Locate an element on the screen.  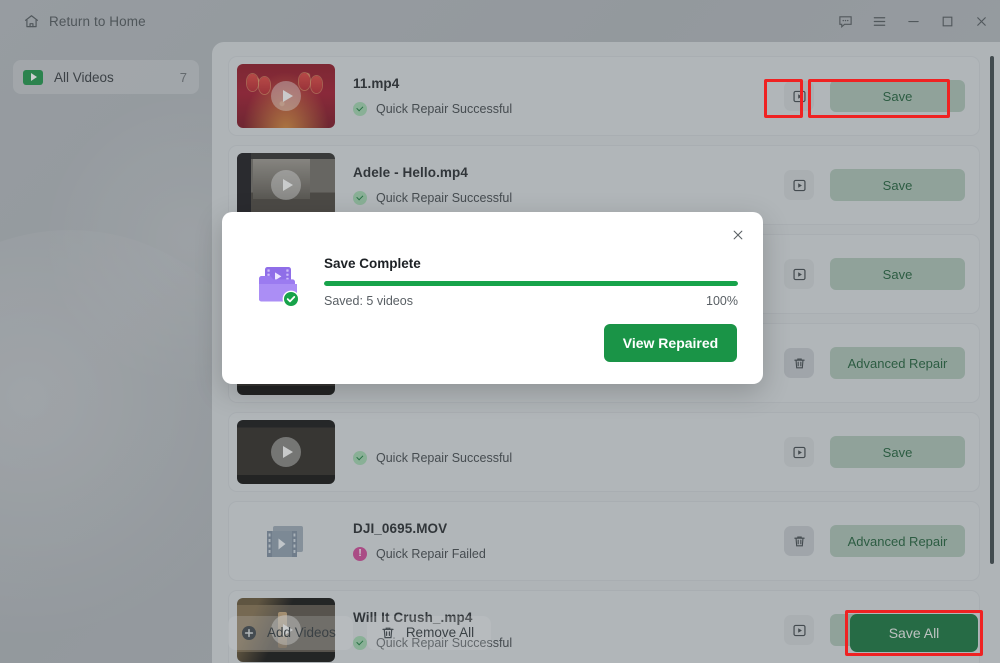
close-icon is located at coordinates (738, 235).